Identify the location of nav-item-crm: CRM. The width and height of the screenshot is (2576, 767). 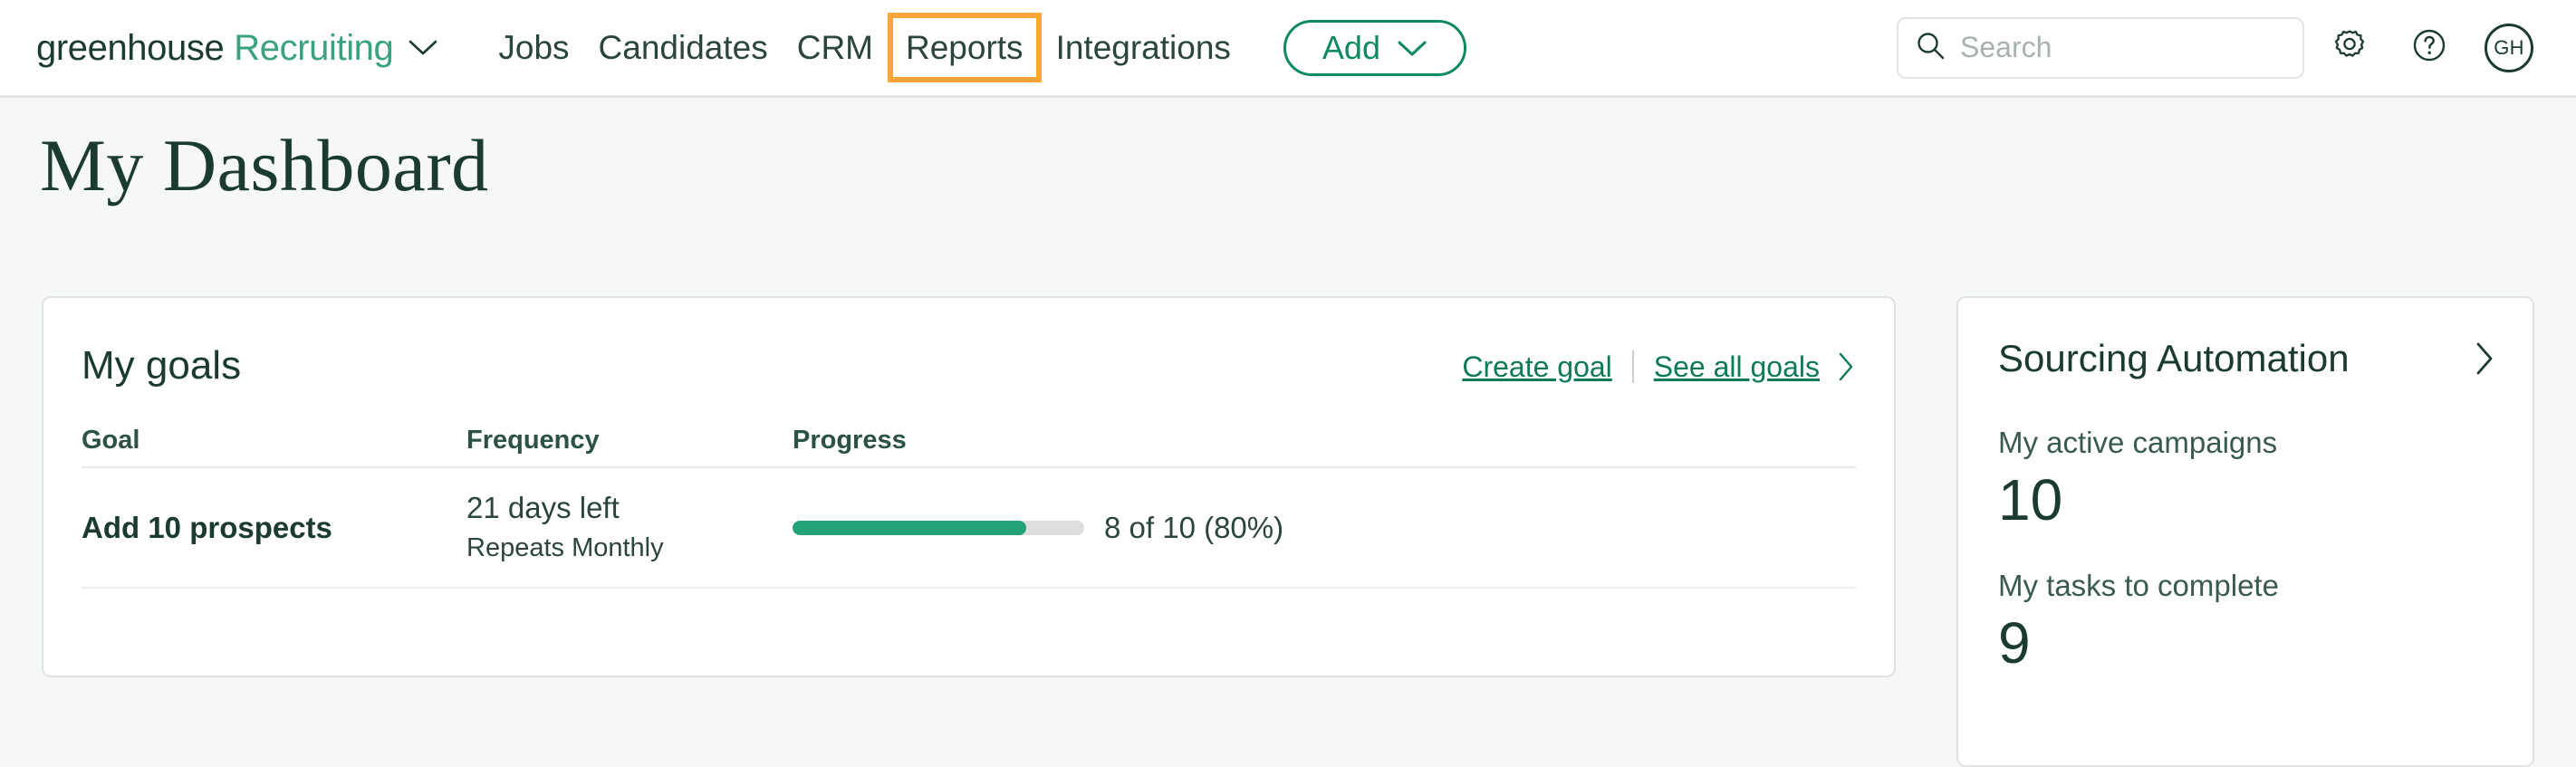
(835, 47).